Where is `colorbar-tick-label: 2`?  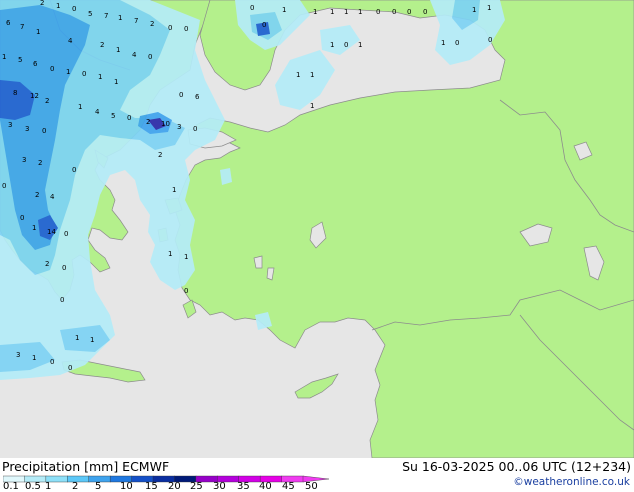 colorbar-tick-label: 2 is located at coordinates (75, 487).